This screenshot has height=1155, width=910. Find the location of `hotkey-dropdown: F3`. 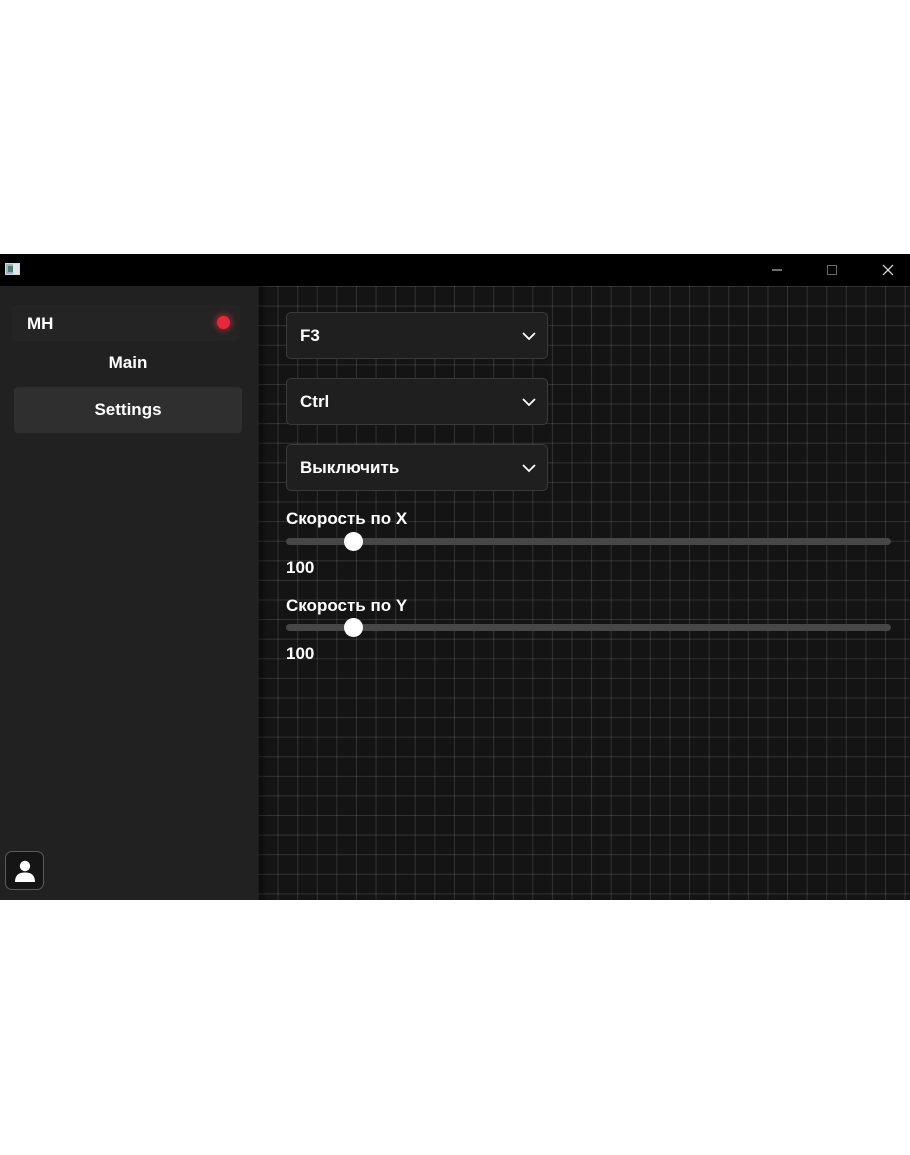

hotkey-dropdown: F3 is located at coordinates (417, 335).